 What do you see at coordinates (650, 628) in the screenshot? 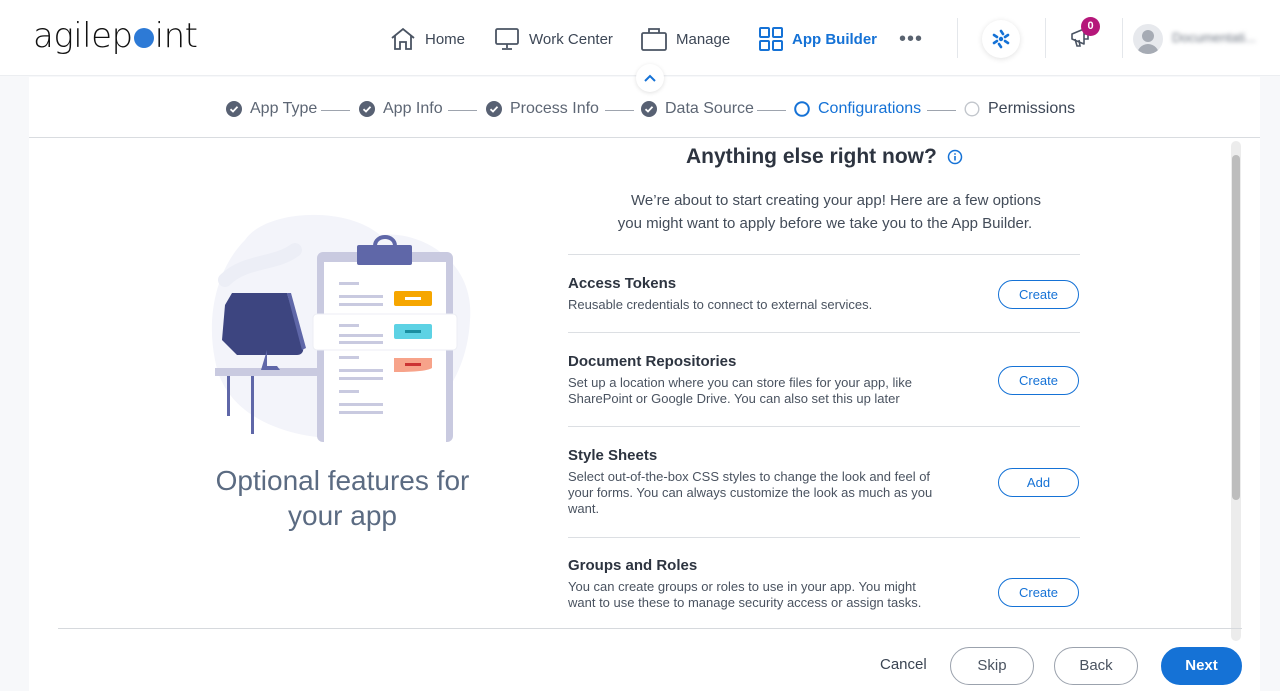
I see `footer-divider` at bounding box center [650, 628].